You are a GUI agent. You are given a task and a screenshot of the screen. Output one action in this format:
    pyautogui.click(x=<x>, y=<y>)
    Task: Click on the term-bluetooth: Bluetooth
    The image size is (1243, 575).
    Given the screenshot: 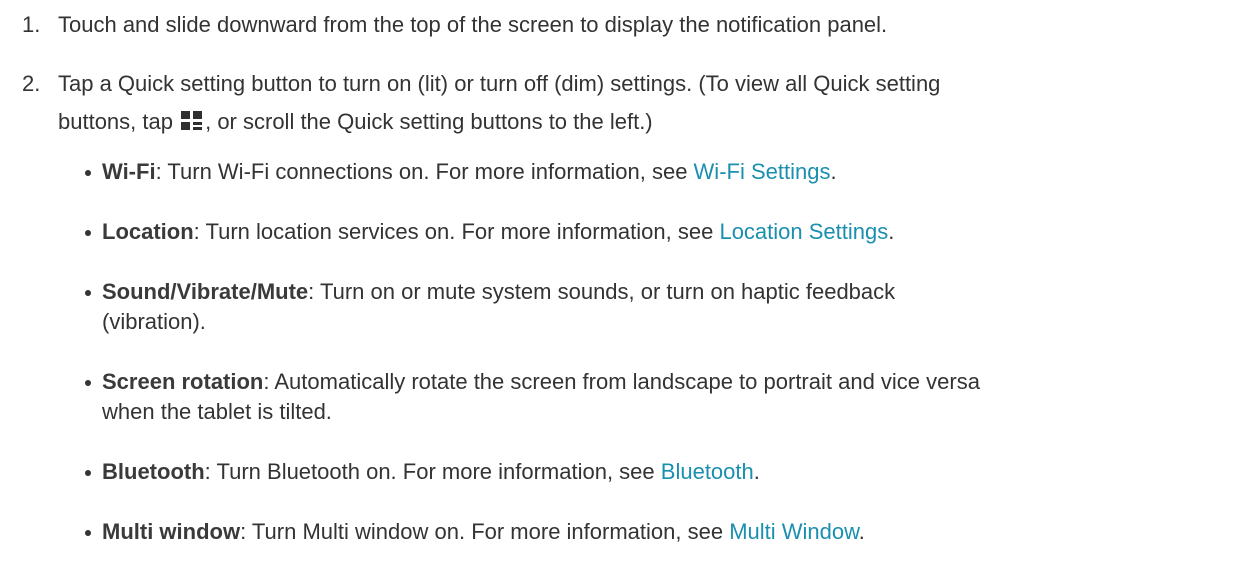 What is the action you would take?
    pyautogui.click(x=153, y=471)
    